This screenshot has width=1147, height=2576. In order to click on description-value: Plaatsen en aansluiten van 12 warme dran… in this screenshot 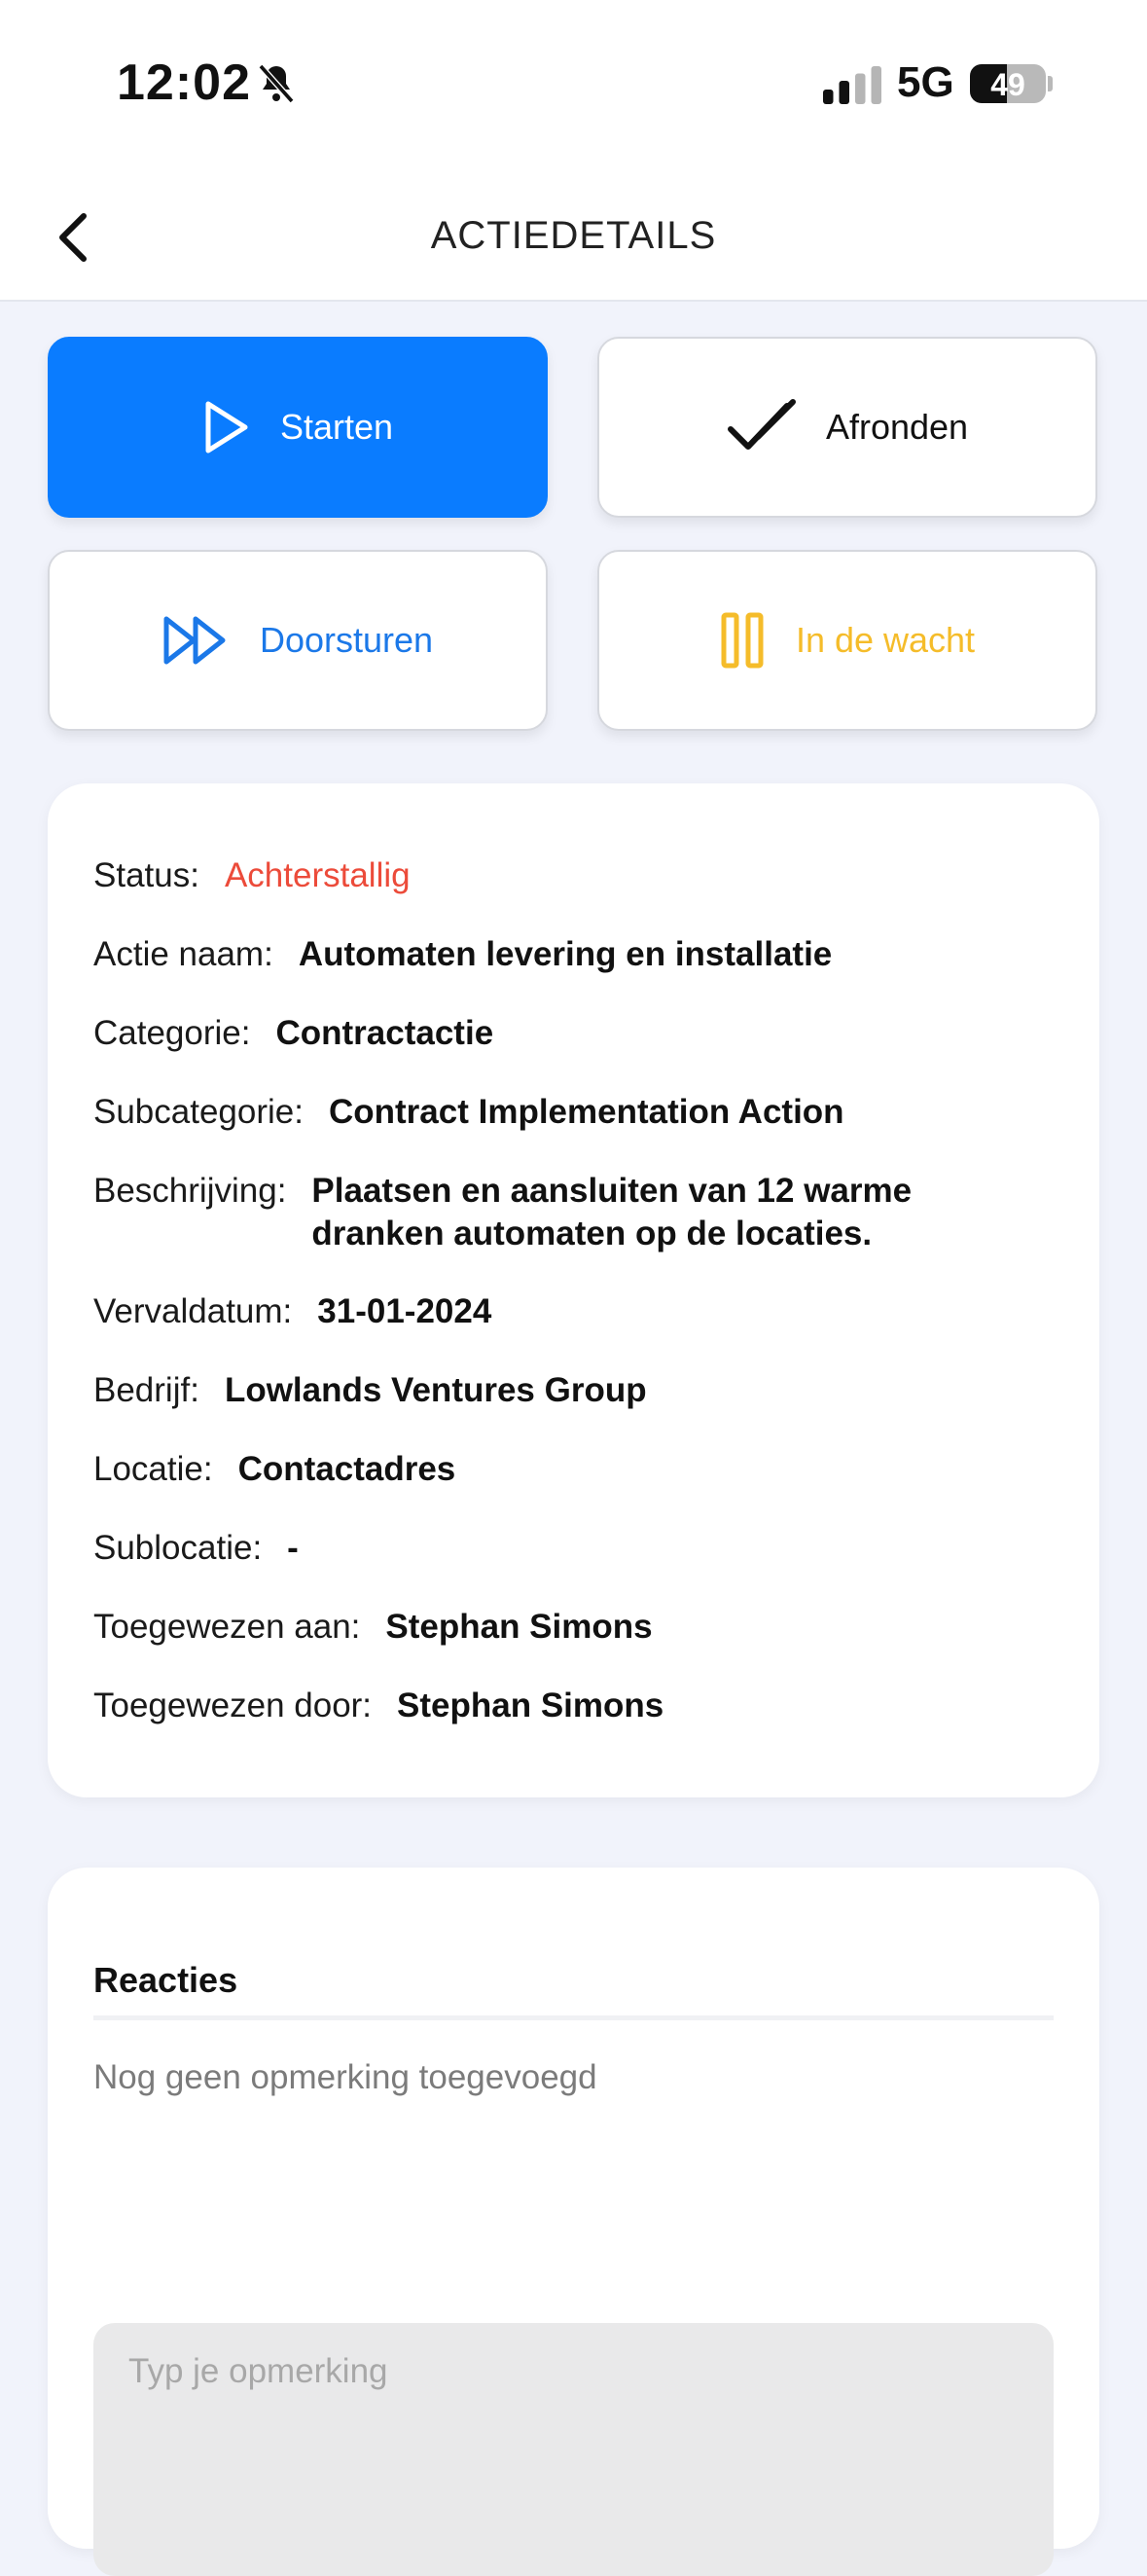, I will do `click(612, 1212)`.